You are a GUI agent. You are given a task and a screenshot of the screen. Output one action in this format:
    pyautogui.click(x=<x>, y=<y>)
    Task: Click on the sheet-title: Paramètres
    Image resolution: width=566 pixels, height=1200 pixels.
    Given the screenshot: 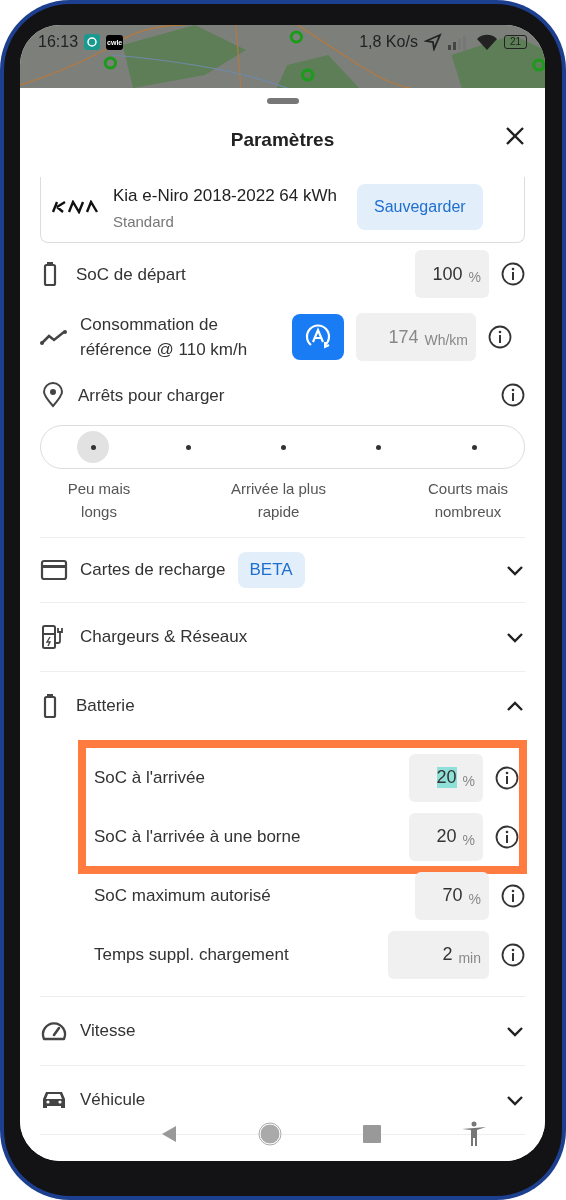 What is the action you would take?
    pyautogui.click(x=282, y=140)
    